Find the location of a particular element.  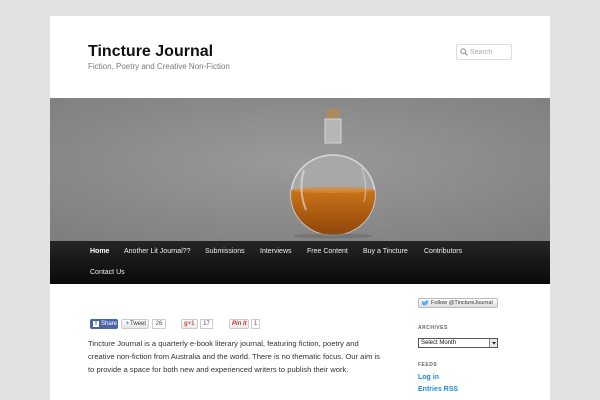

tweet-label: Tweet is located at coordinates (138, 324).